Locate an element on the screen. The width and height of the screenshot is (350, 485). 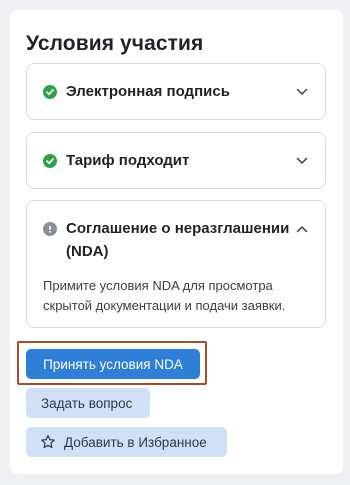
primary-button-highlight: Принять условия NDA is located at coordinates (112, 363).